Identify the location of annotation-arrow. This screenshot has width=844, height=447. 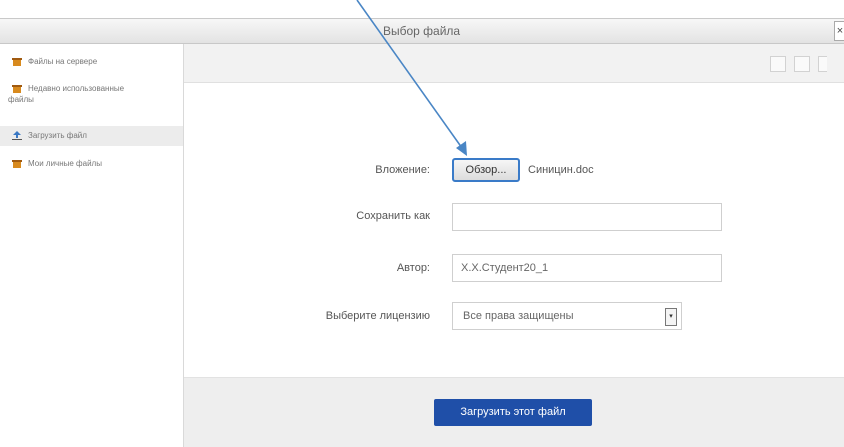
(411, 78).